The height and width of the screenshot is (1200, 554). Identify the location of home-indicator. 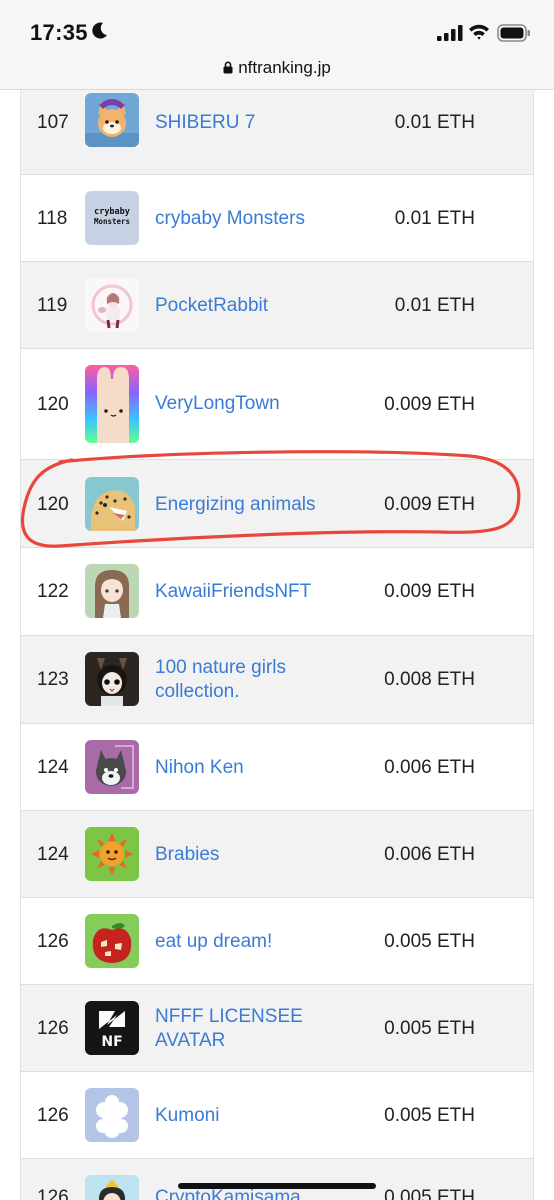
(277, 1186).